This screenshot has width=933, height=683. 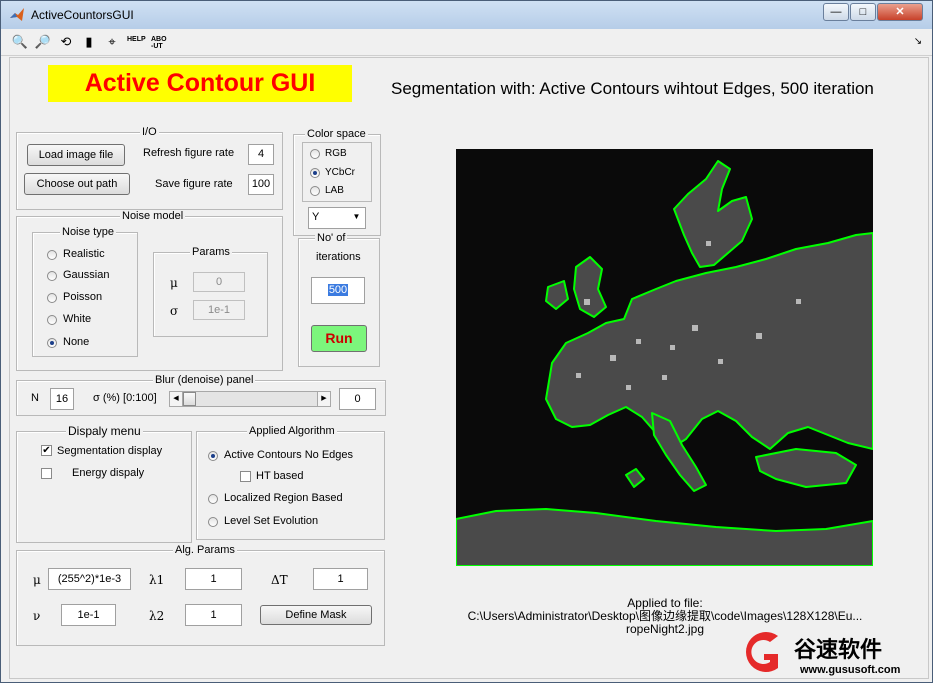 What do you see at coordinates (900, 12) in the screenshot?
I see `close-button: ✕` at bounding box center [900, 12].